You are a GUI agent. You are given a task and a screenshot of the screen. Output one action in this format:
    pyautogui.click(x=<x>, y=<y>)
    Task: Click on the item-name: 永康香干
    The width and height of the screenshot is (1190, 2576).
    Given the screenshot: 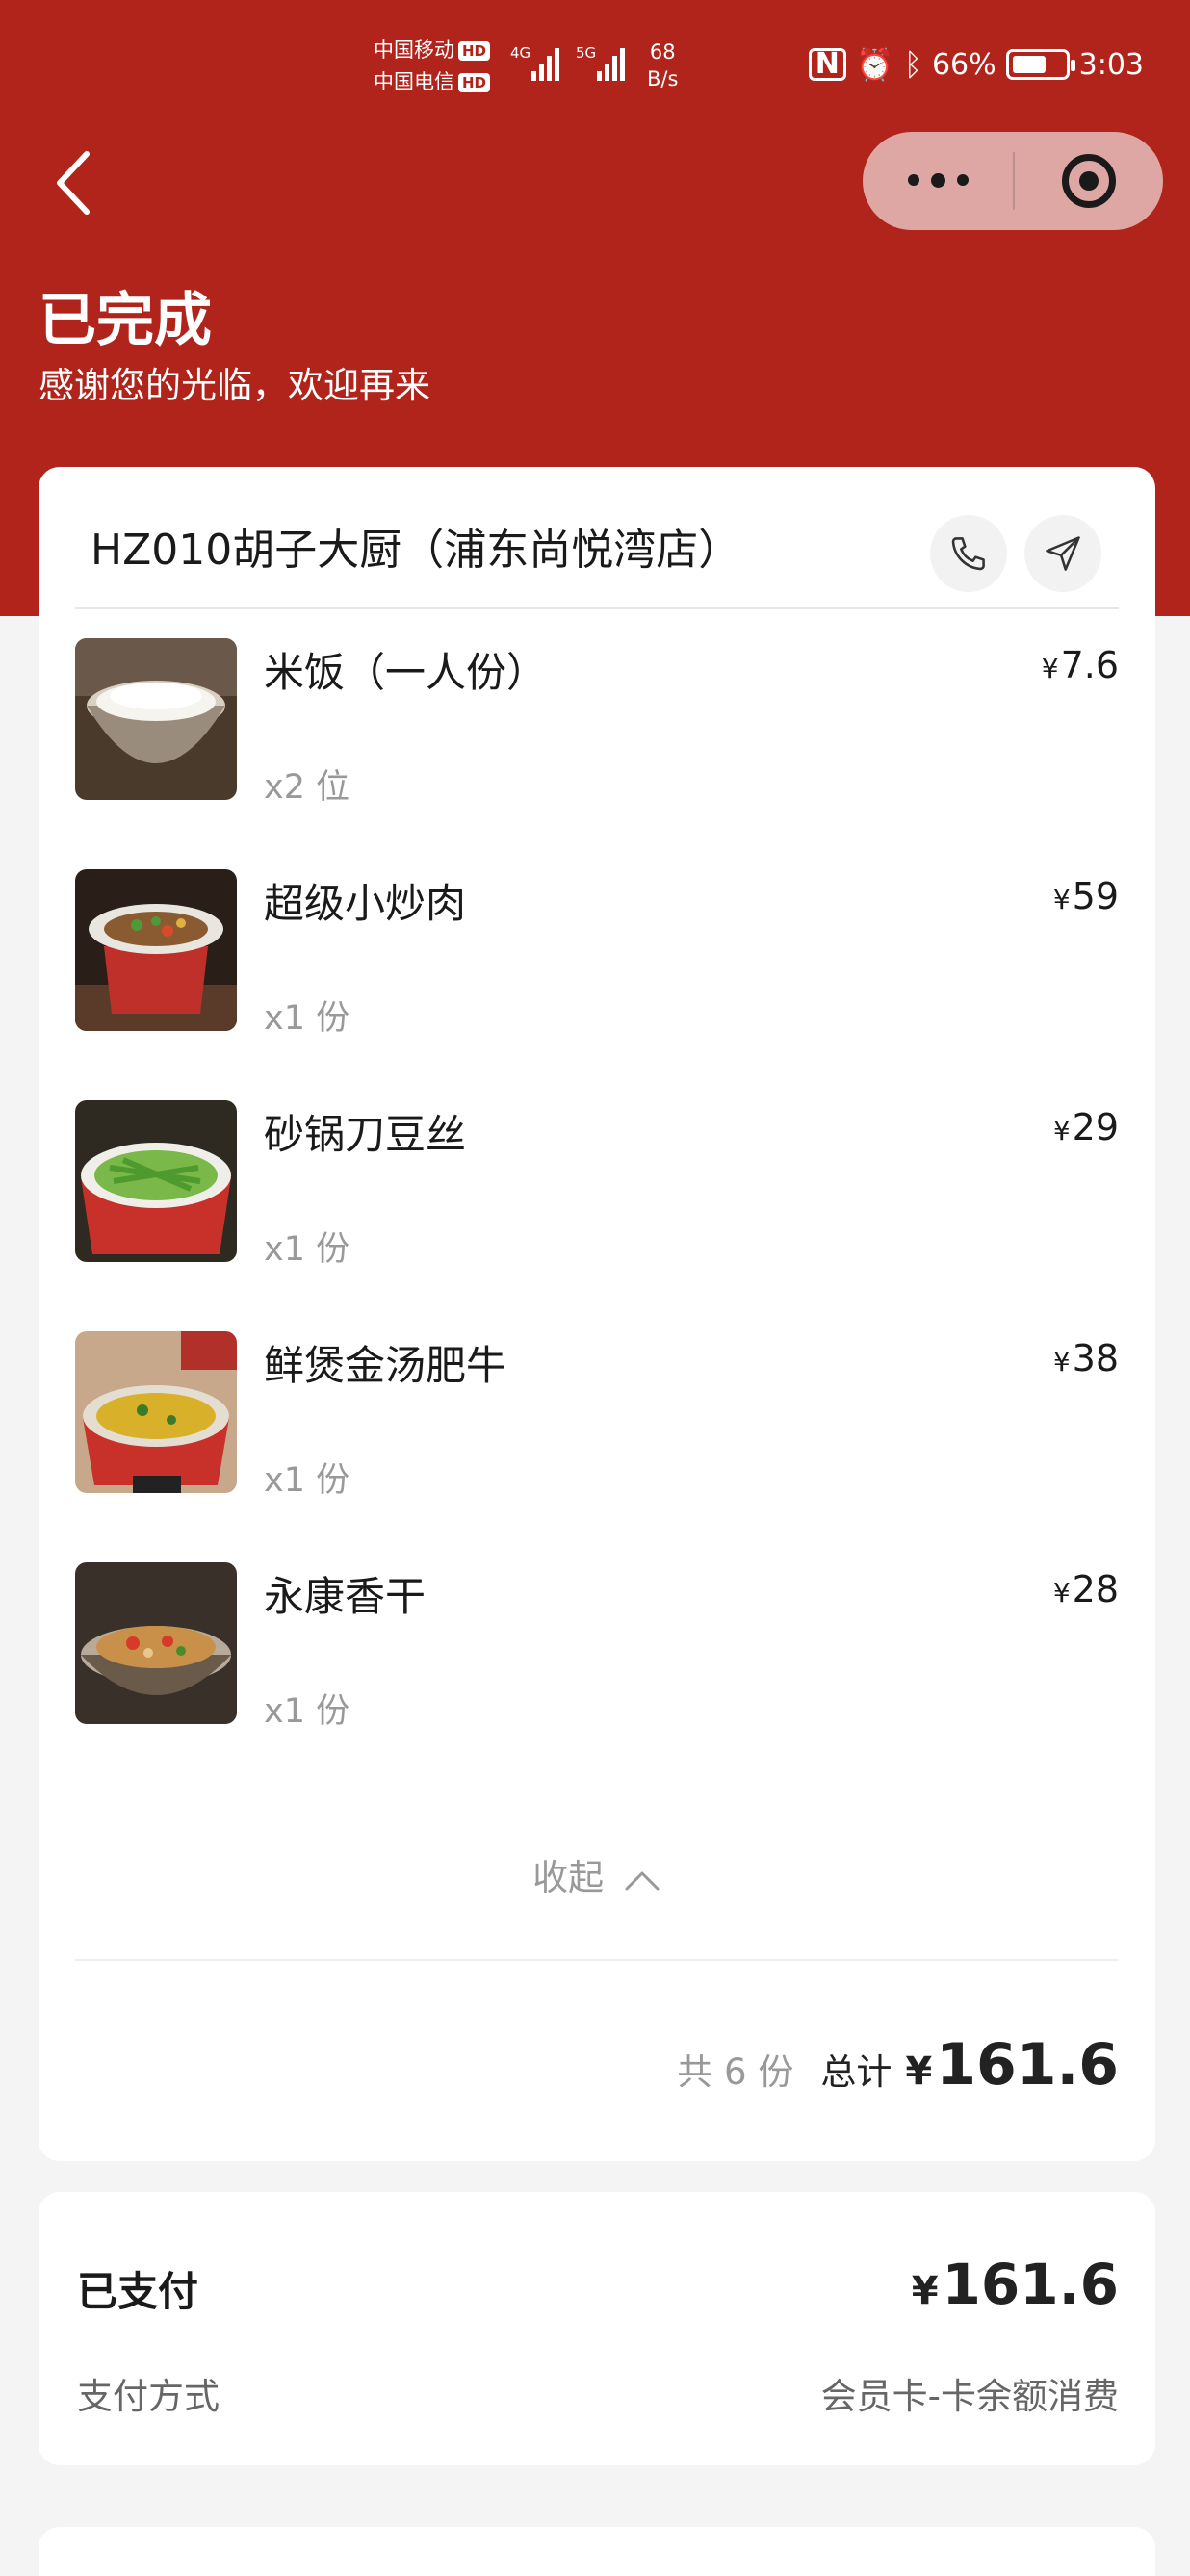 What is the action you would take?
    pyautogui.click(x=346, y=1597)
    